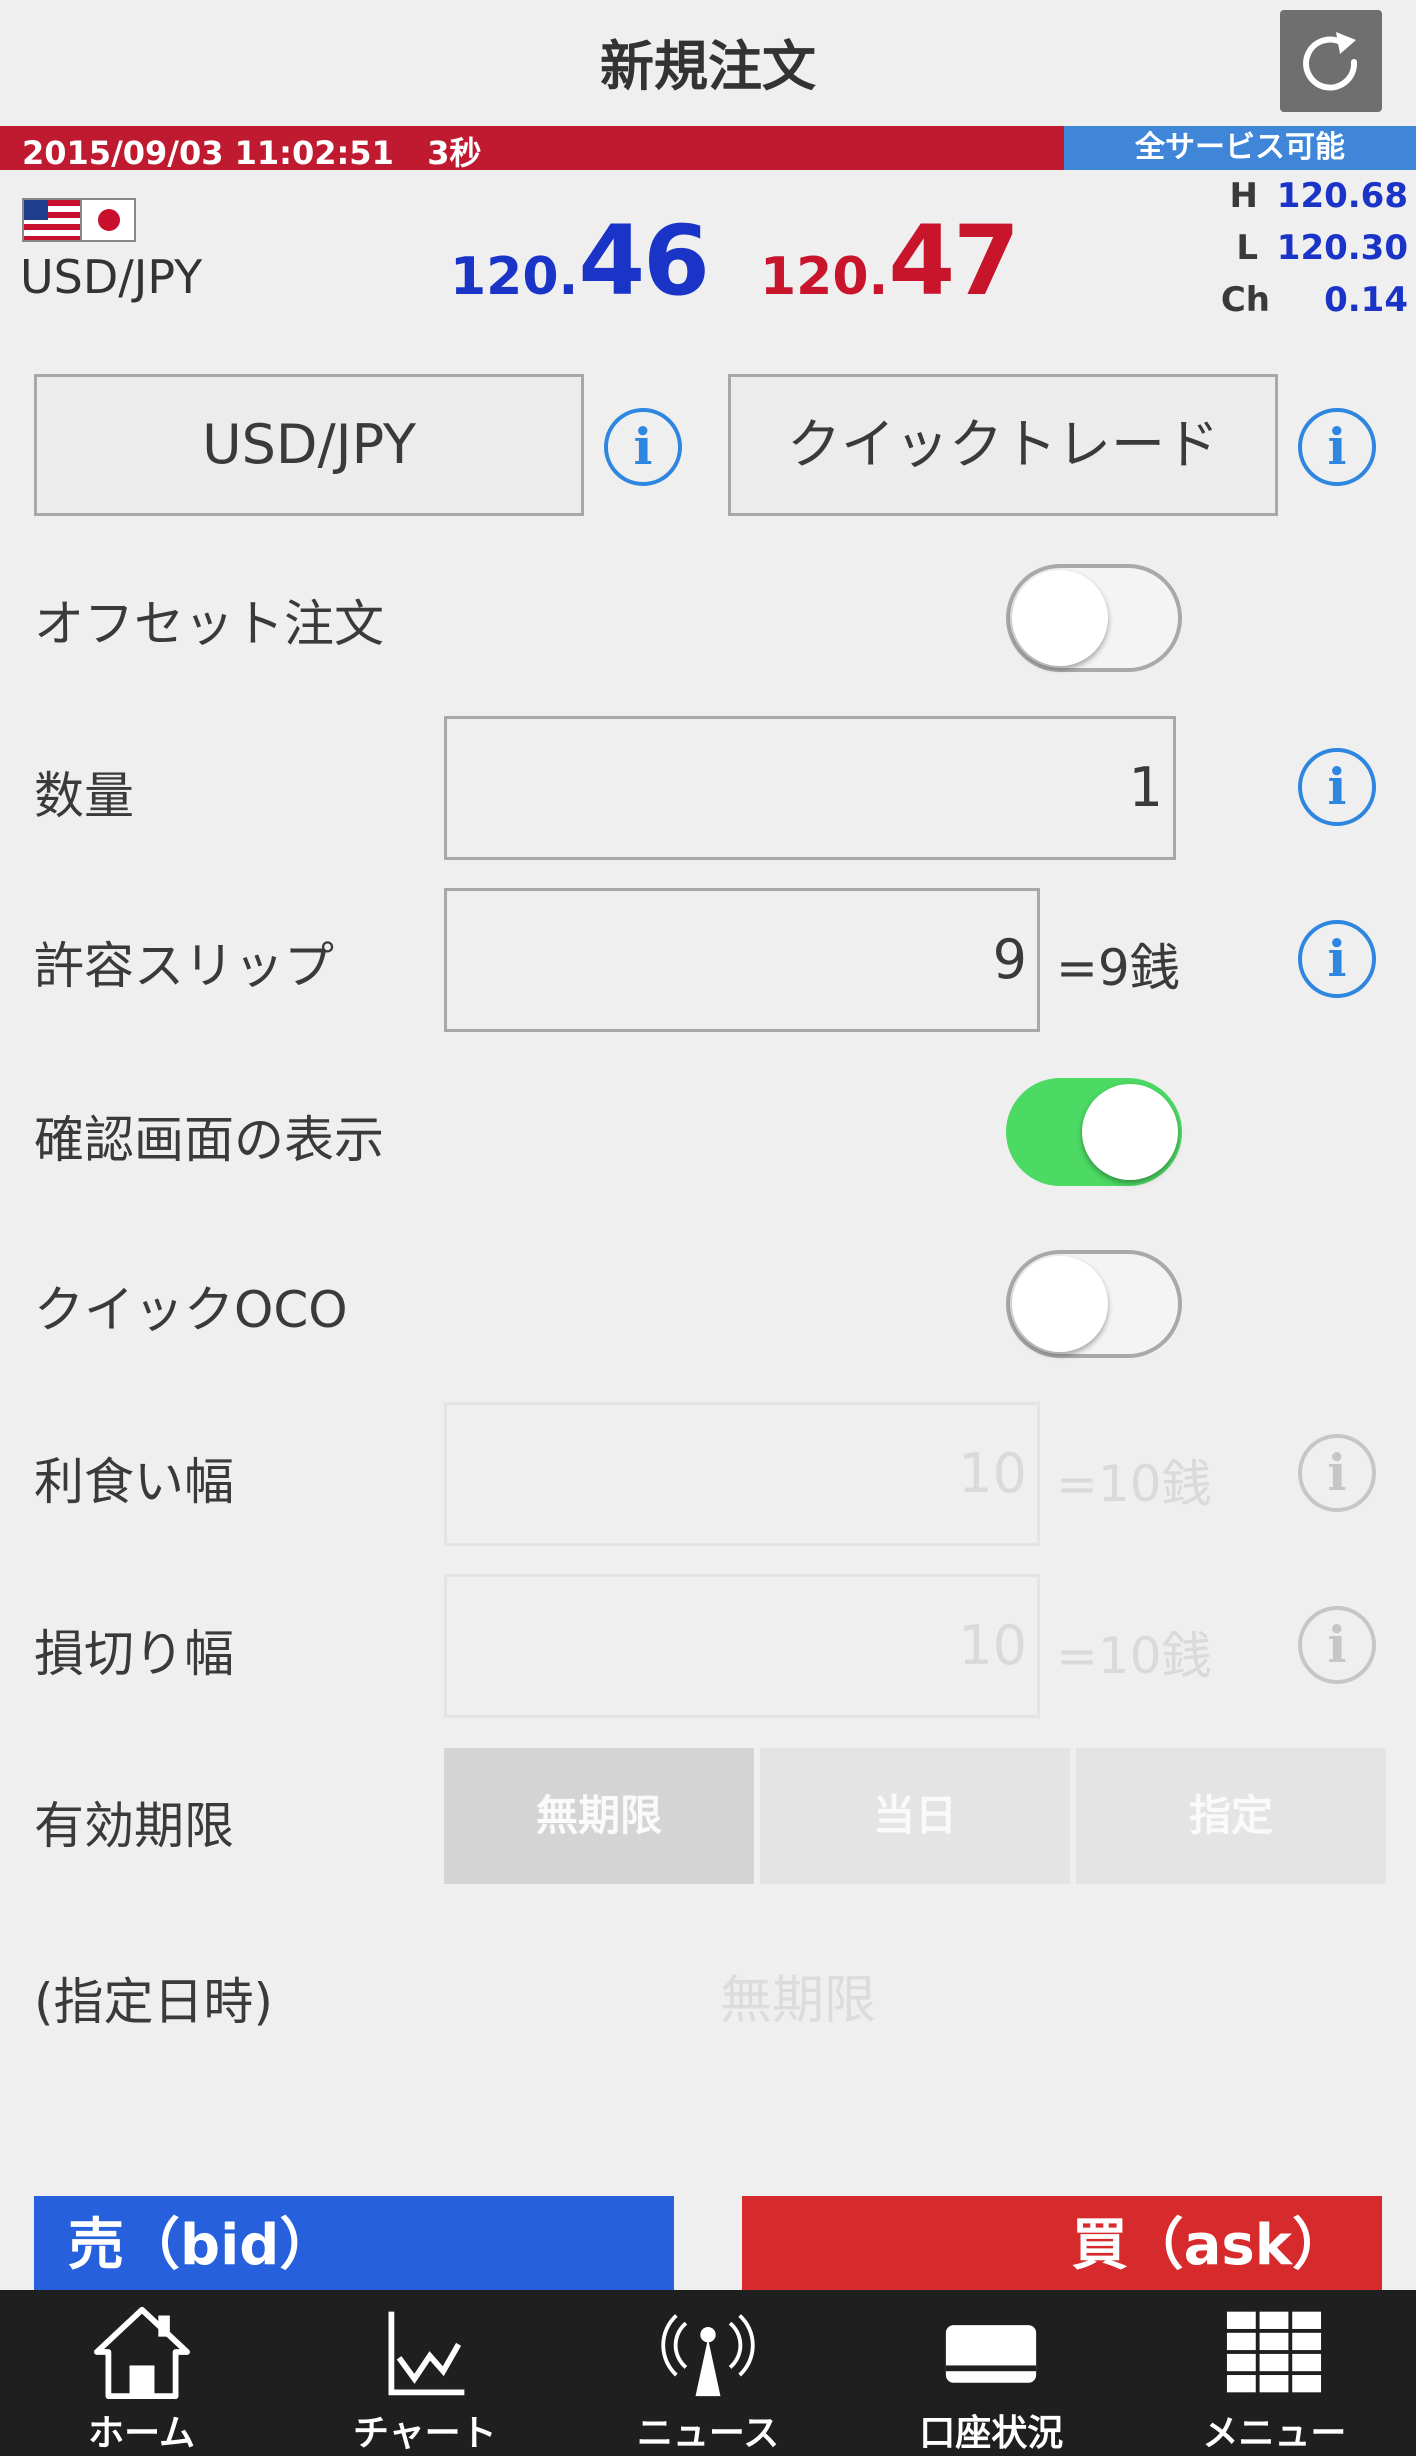  Describe the element at coordinates (142, 2433) in the screenshot. I see `tab-label: ホーム` at that location.